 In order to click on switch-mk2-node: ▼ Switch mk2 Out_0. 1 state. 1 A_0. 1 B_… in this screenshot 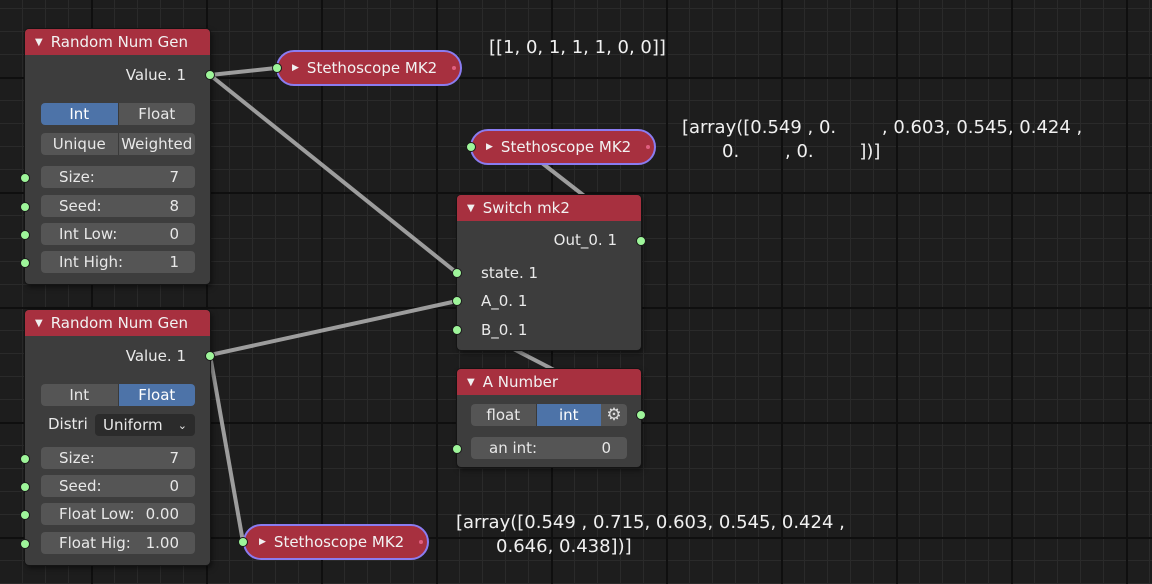, I will do `click(549, 272)`.